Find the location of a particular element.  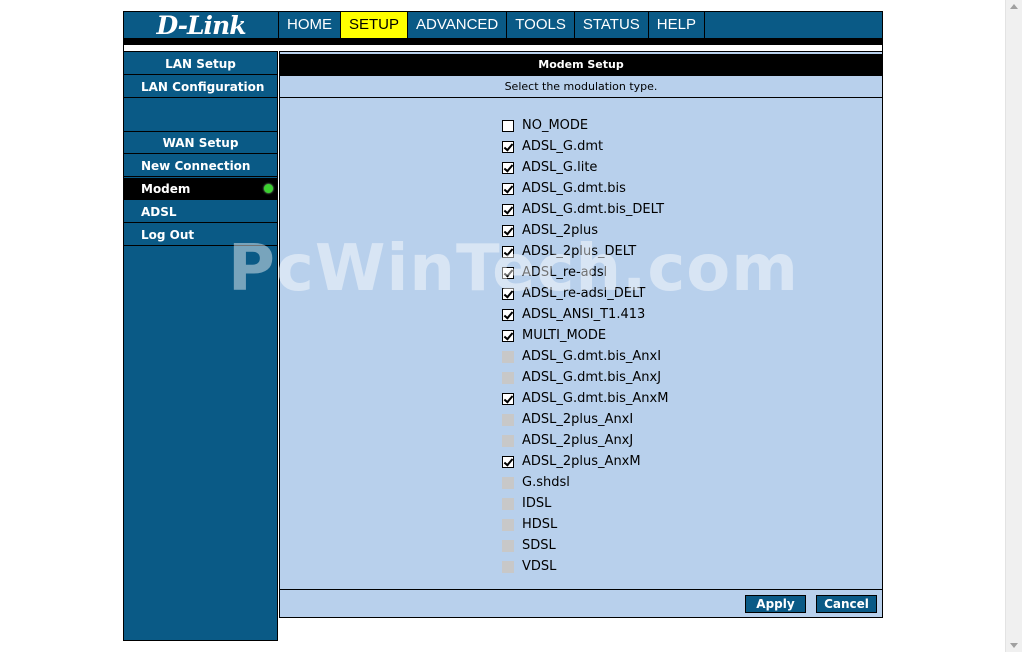

modulation-option: ADSL_G.lite is located at coordinates (652, 167).